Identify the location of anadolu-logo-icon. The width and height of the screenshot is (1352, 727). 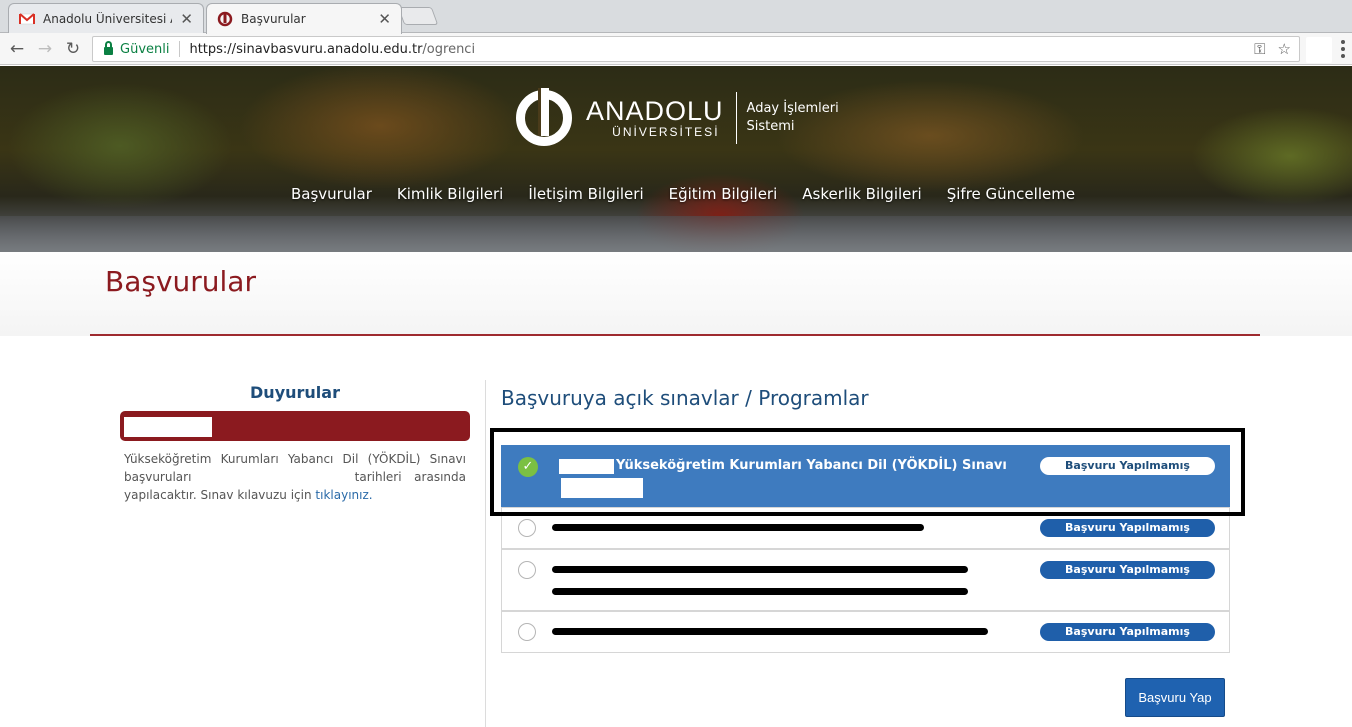
(547, 117).